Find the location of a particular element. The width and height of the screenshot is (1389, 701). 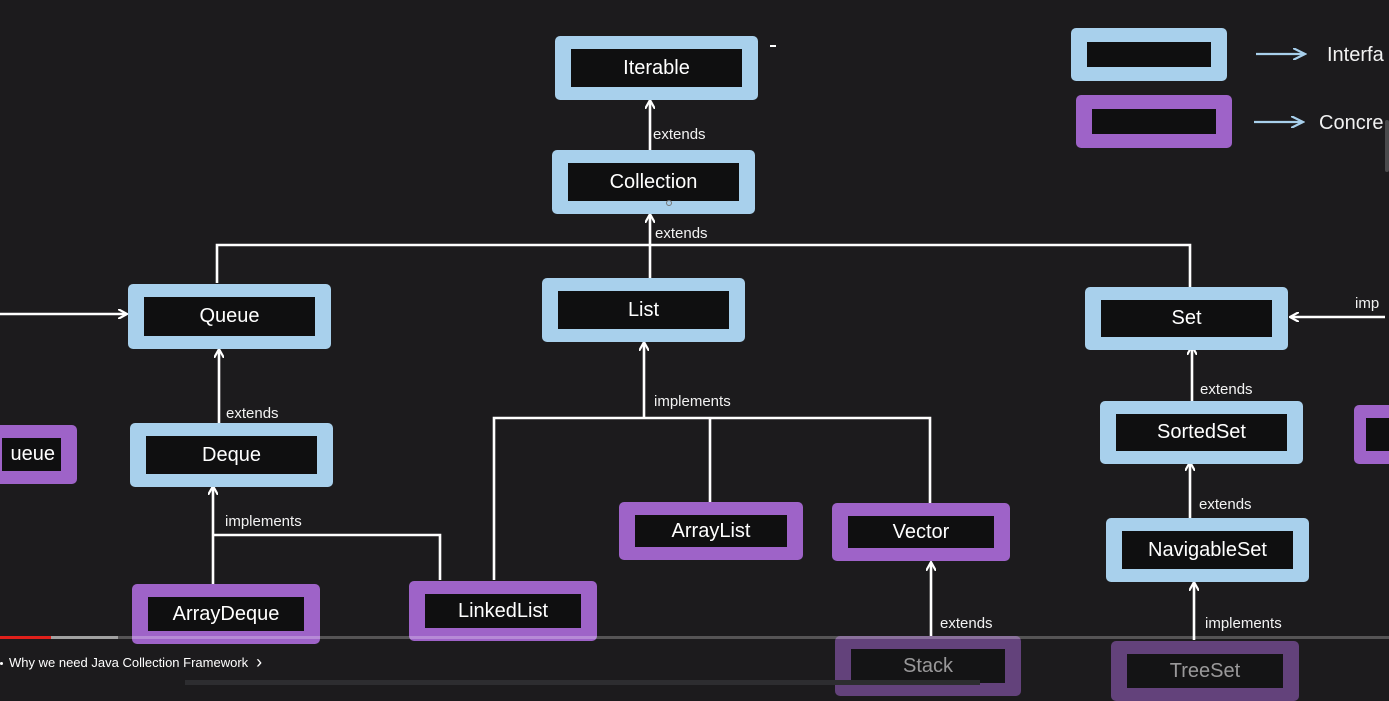

legend-interface-swatch-inner is located at coordinates (1149, 54).